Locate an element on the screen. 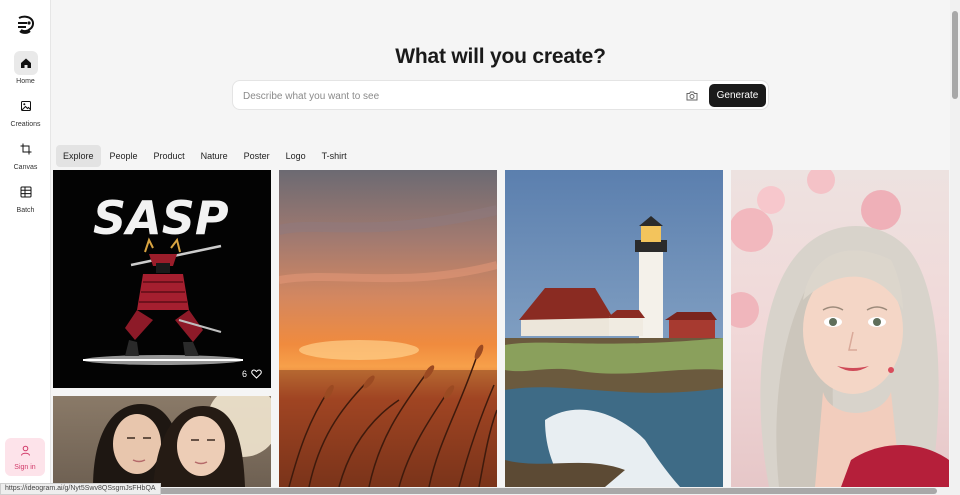 This screenshot has width=960, height=495. gallery-tile-portrait-duo is located at coordinates (162, 441).